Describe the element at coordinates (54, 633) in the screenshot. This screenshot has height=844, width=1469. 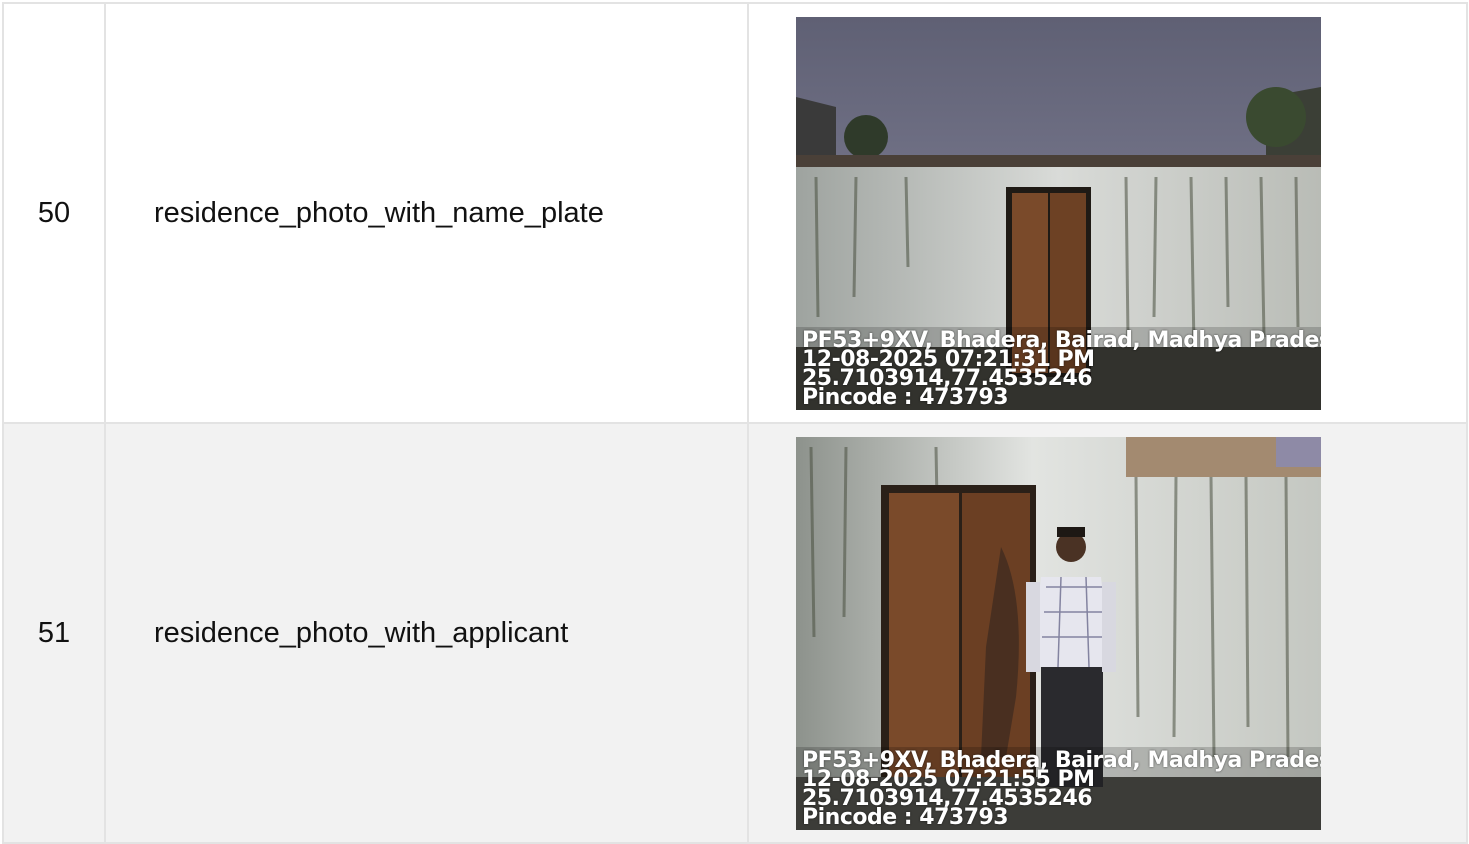
I see `serial-number: 51` at that location.